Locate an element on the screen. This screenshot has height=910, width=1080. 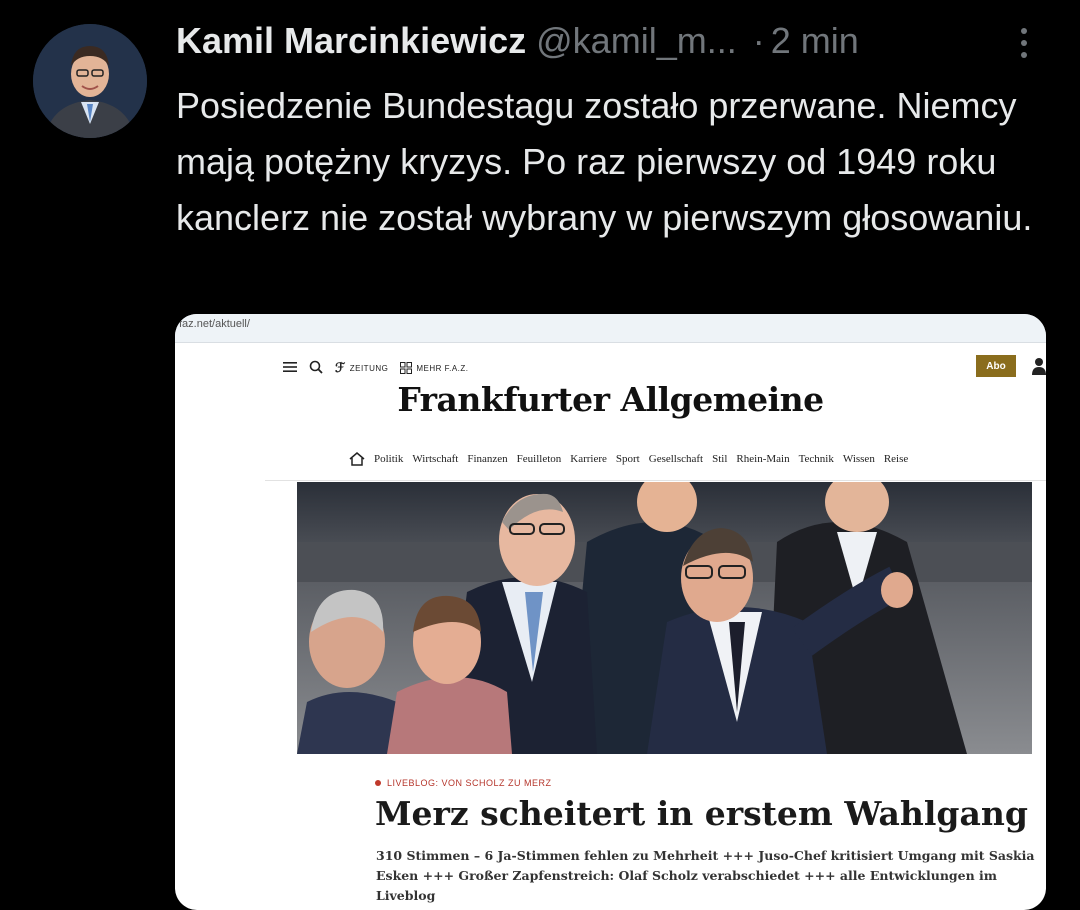
section-item: Wissen is located at coordinates (858, 459).